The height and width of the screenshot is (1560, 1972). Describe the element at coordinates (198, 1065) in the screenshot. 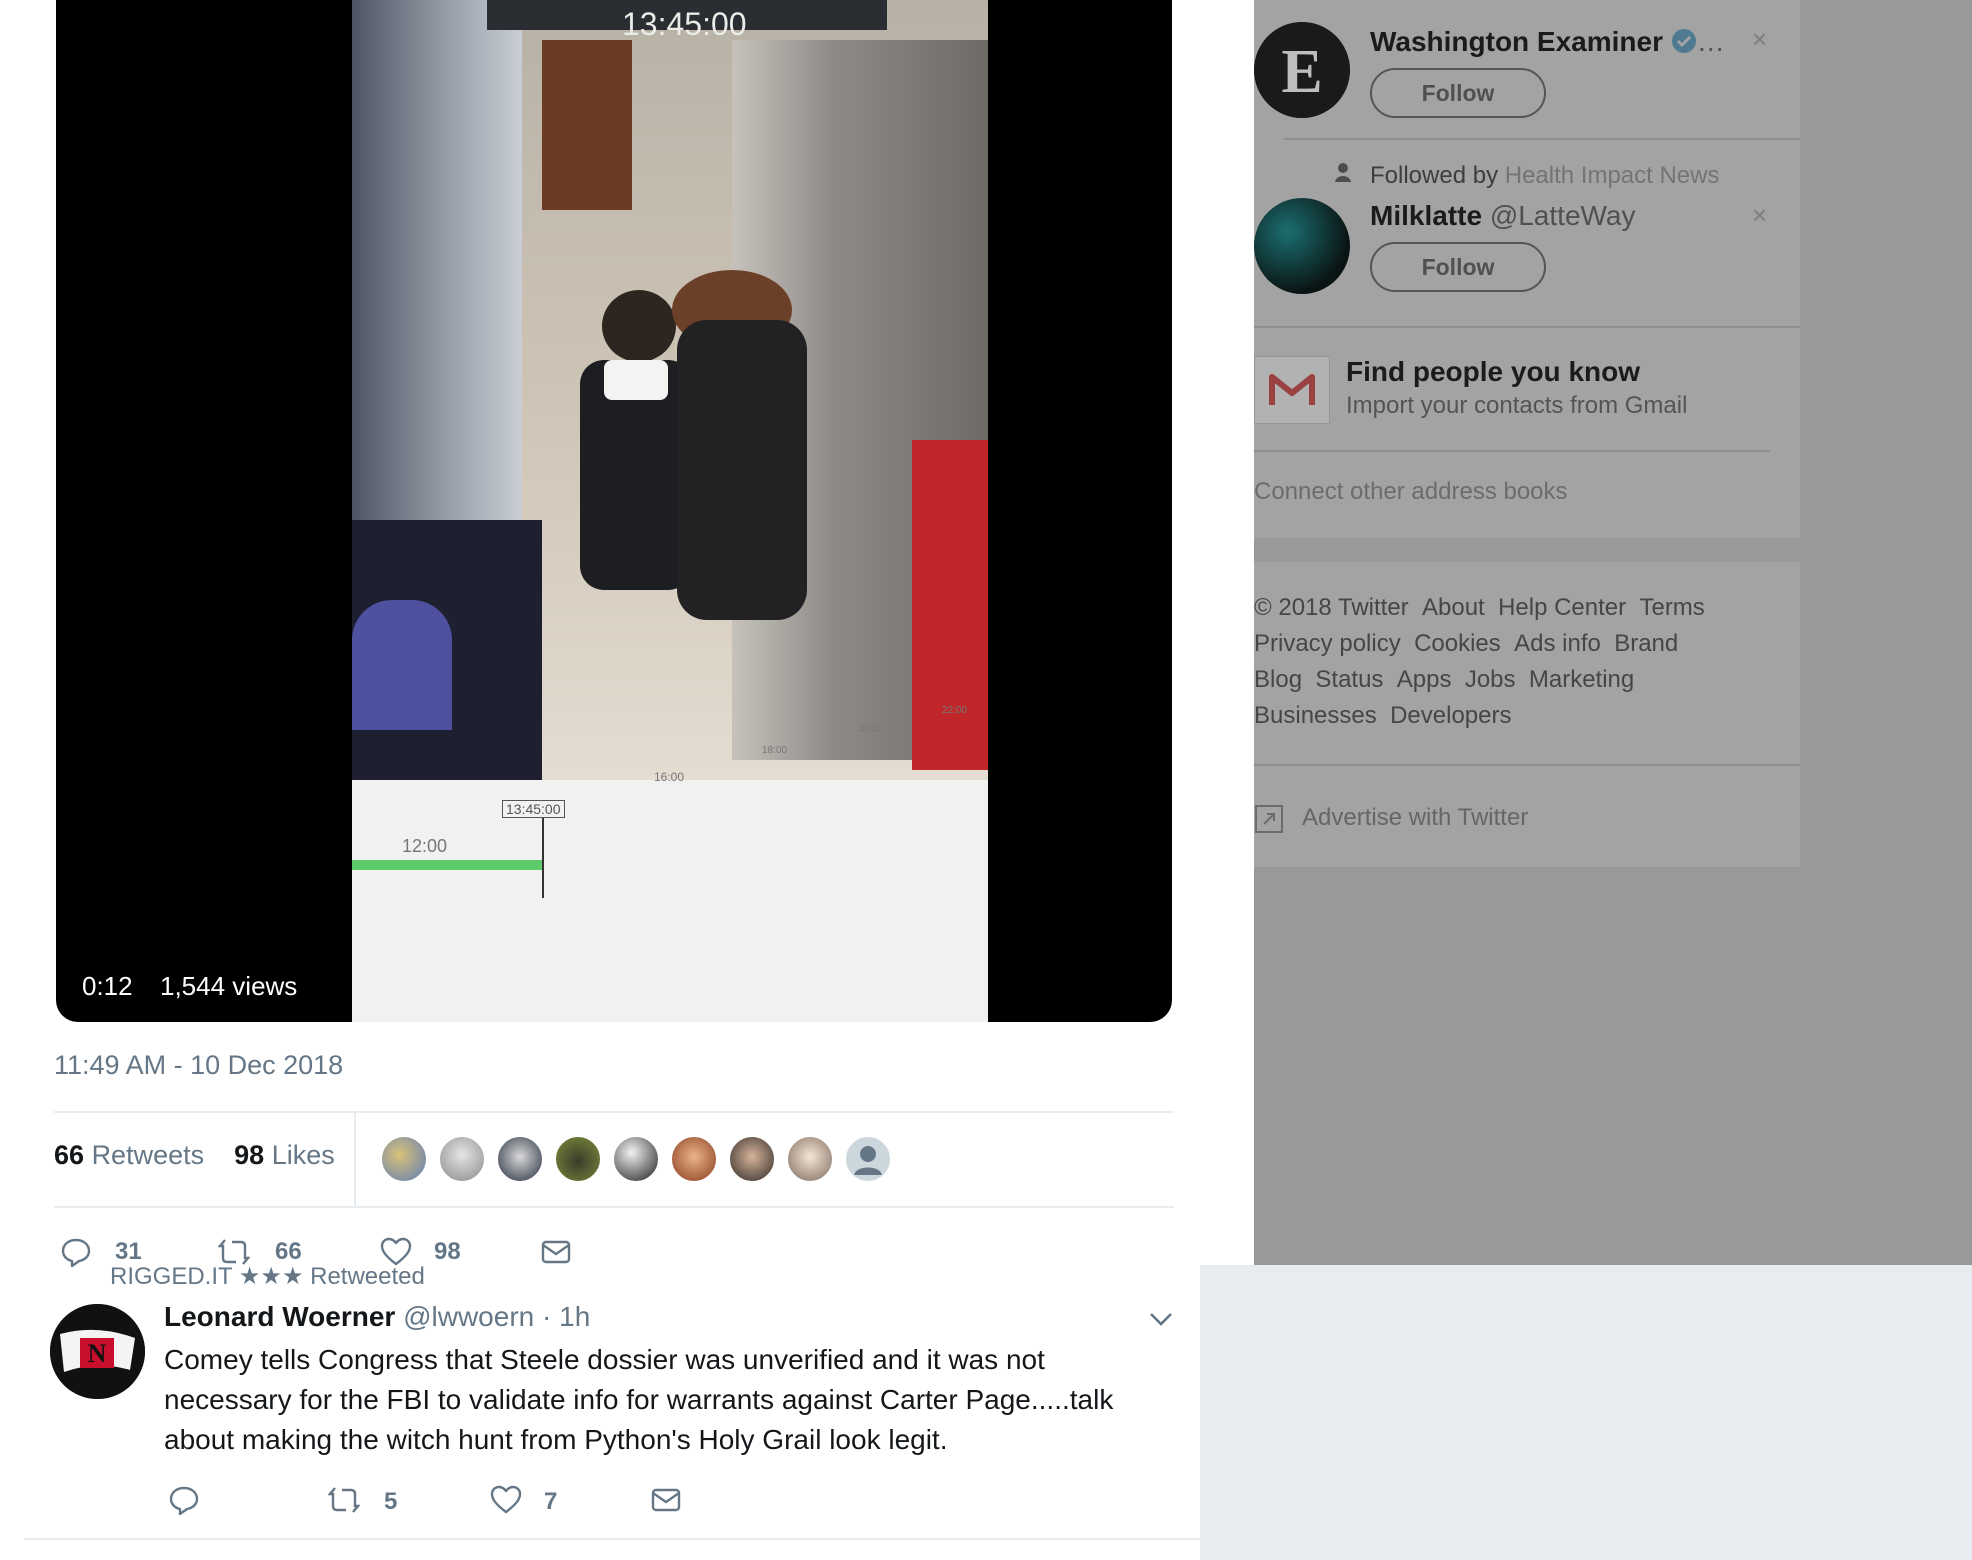

I see `tweet-timestamp: 11:49 AM - 10 Dec 2018` at that location.